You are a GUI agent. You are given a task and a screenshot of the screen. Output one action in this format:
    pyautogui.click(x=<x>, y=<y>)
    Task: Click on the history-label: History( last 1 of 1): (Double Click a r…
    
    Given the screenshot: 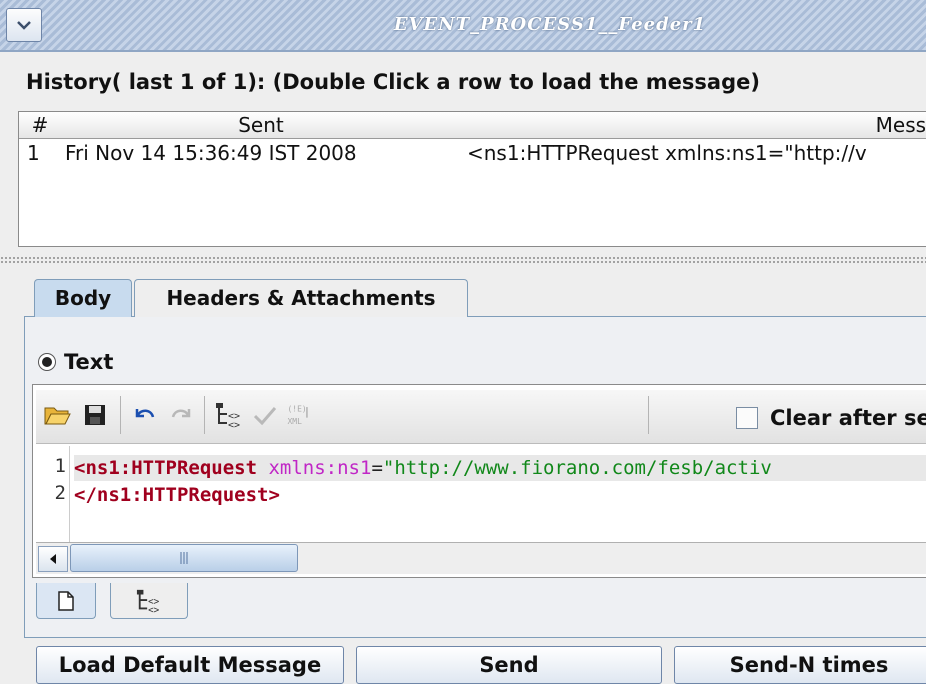 What is the action you would take?
    pyautogui.click(x=393, y=82)
    